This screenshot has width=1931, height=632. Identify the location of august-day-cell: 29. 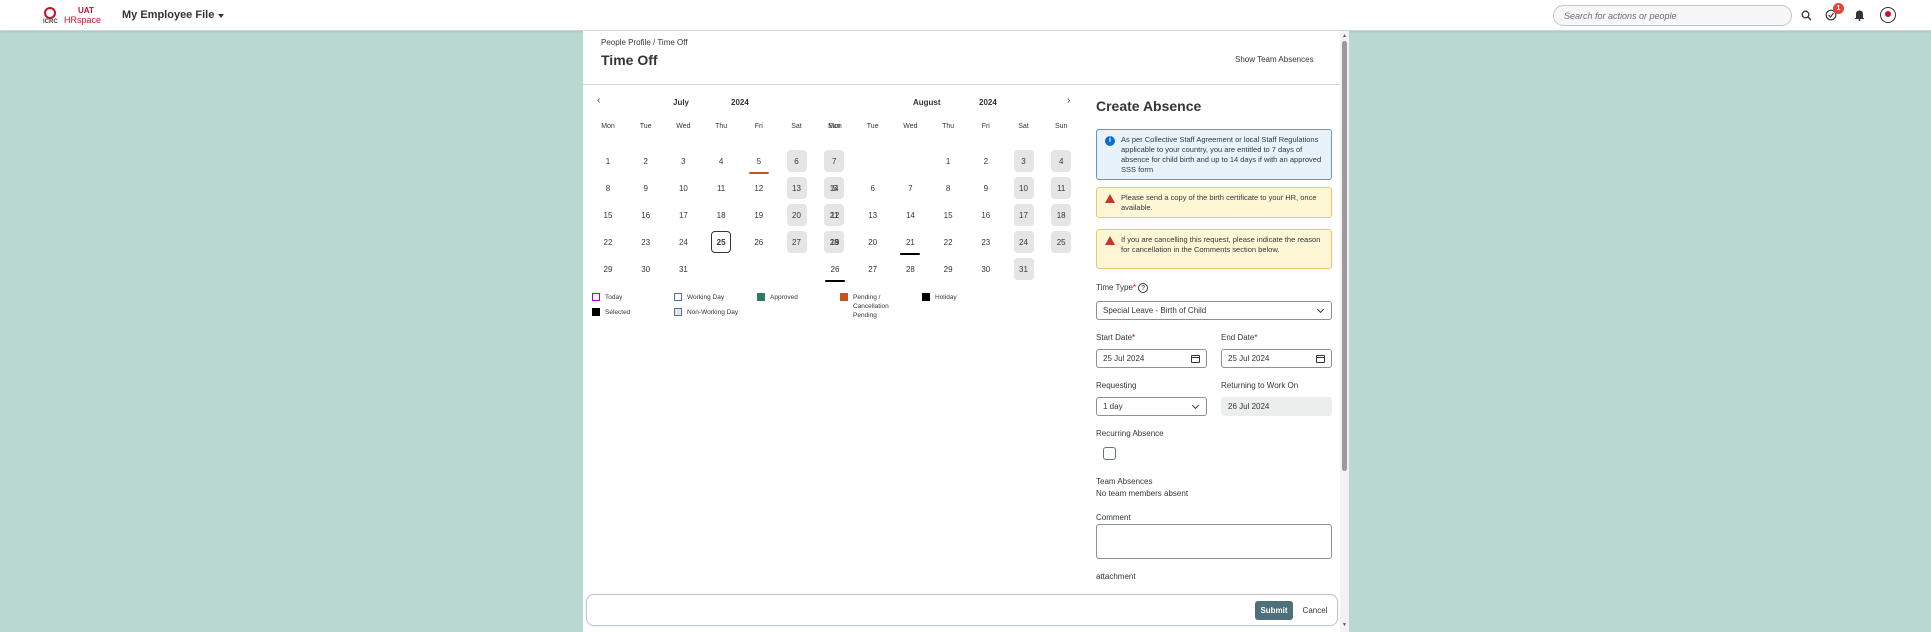
(948, 269).